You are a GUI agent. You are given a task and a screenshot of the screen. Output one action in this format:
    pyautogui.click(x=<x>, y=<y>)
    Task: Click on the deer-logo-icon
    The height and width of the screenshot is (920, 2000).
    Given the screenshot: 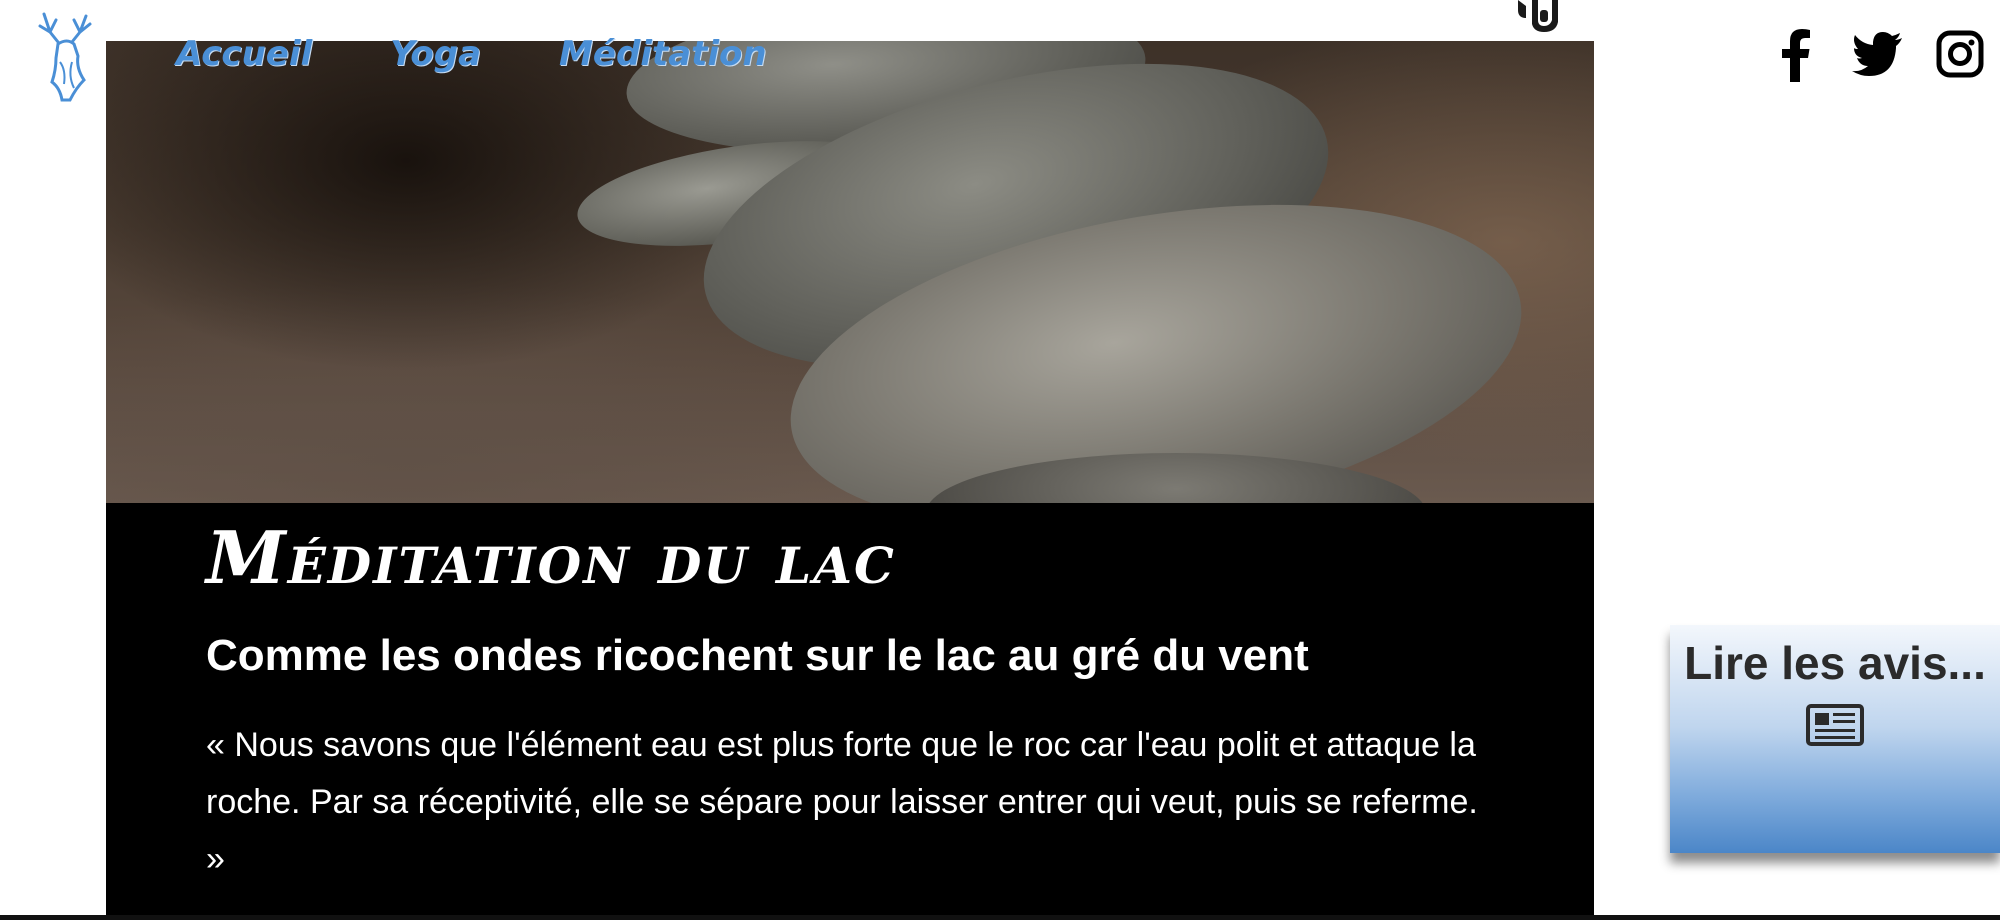 What is the action you would take?
    pyautogui.click(x=67, y=56)
    